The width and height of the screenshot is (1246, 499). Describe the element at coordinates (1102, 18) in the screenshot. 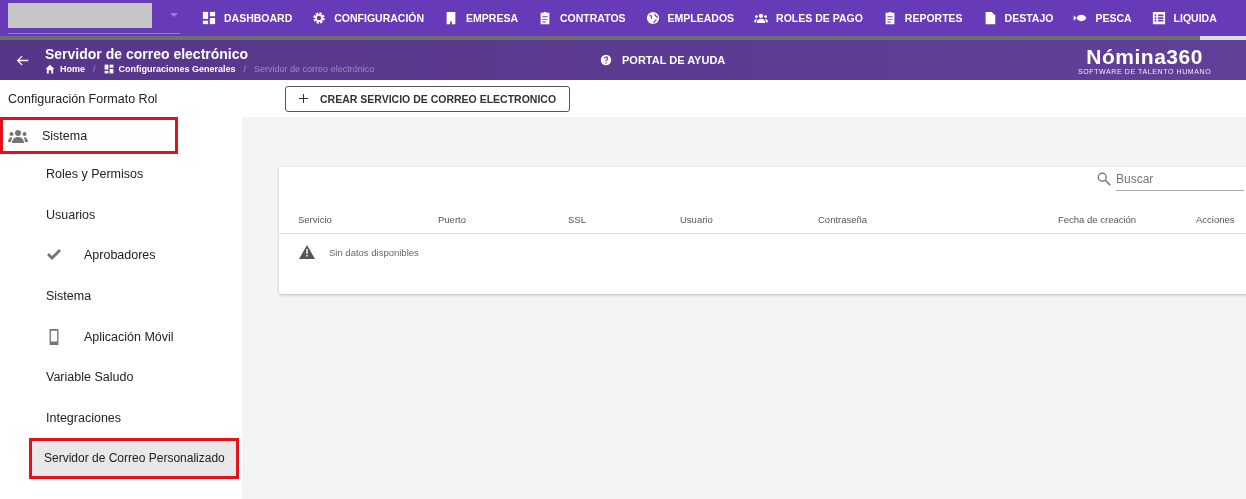

I see `nav-menu-item: PESCA` at that location.